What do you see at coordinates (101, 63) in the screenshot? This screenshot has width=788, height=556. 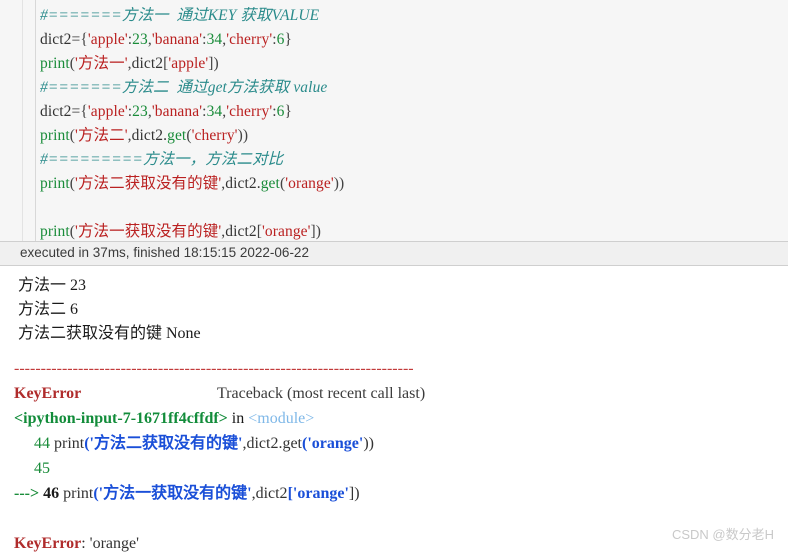 I see `code-token: '方法一'` at bounding box center [101, 63].